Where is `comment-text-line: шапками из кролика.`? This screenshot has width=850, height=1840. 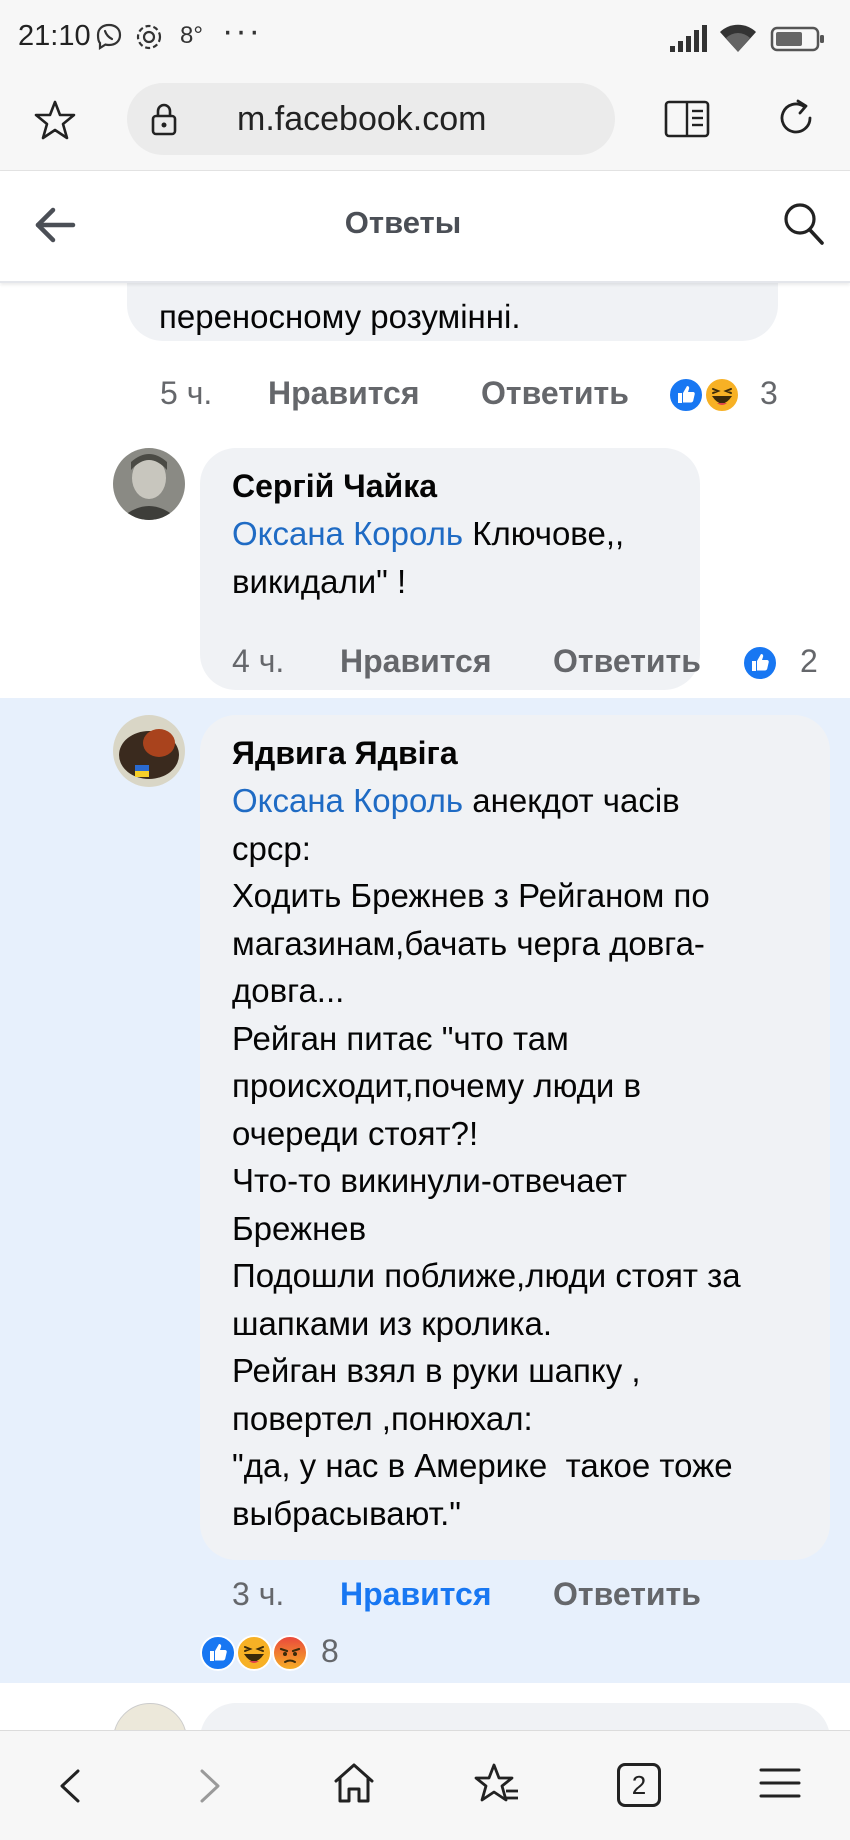 comment-text-line: шапками из кролика. is located at coordinates (392, 1323).